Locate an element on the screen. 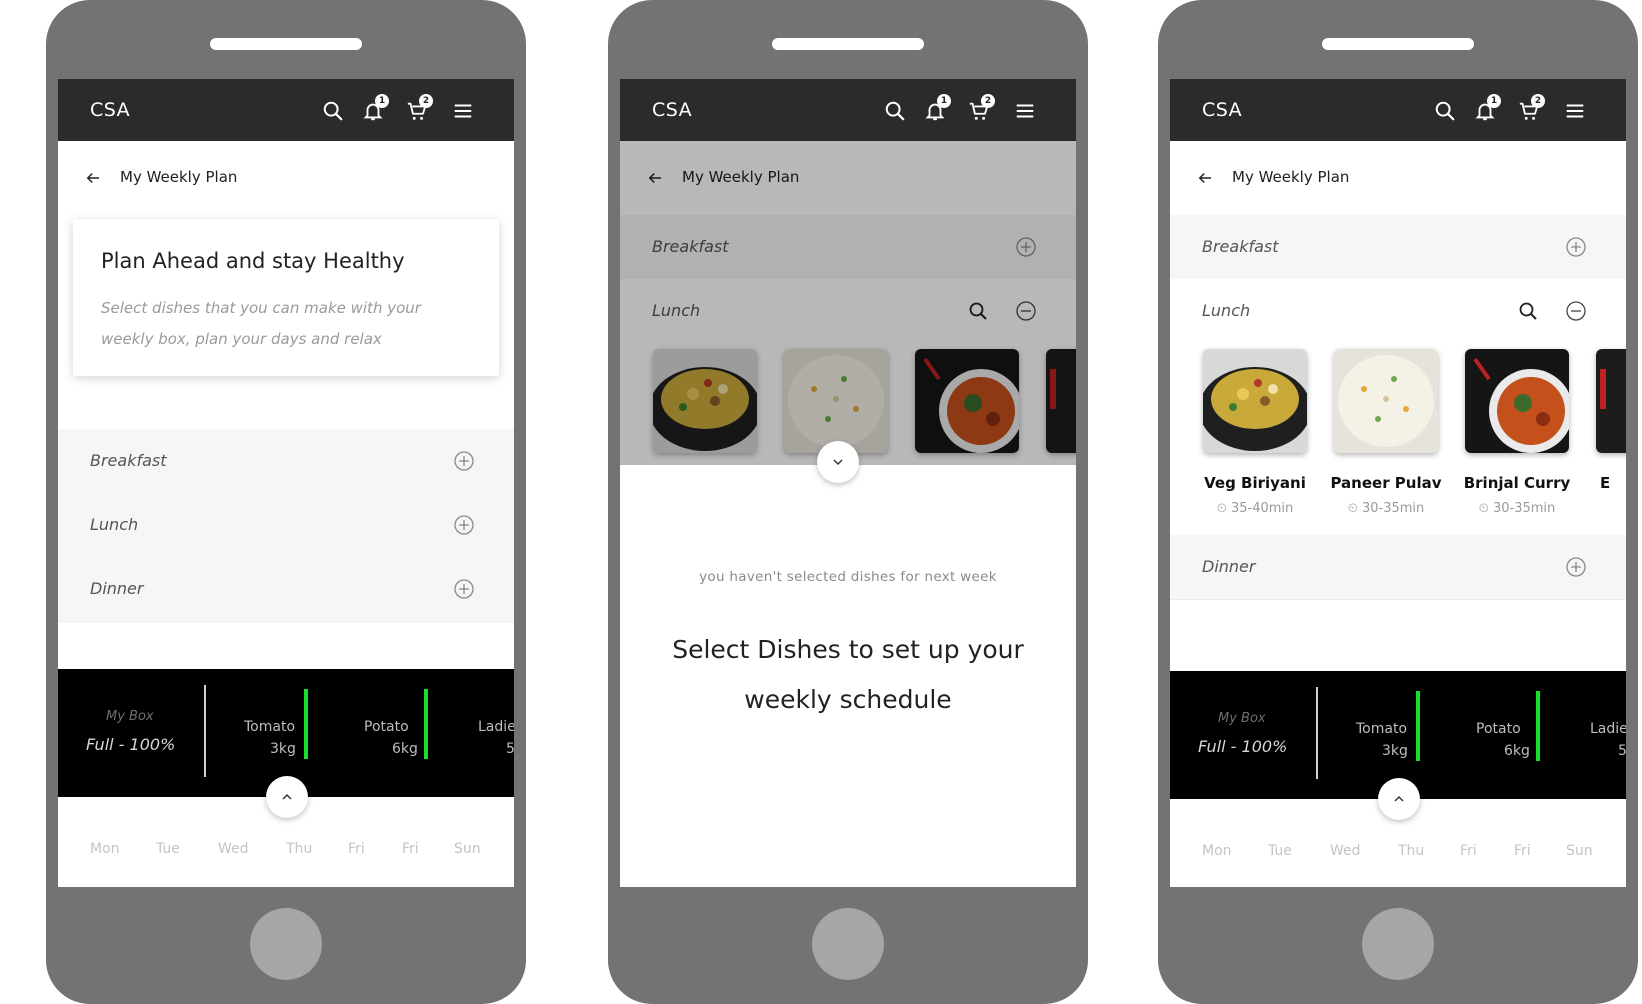 Image resolution: width=1642 pixels, height=1004 pixels. dim-overlay is located at coordinates (848, 303).